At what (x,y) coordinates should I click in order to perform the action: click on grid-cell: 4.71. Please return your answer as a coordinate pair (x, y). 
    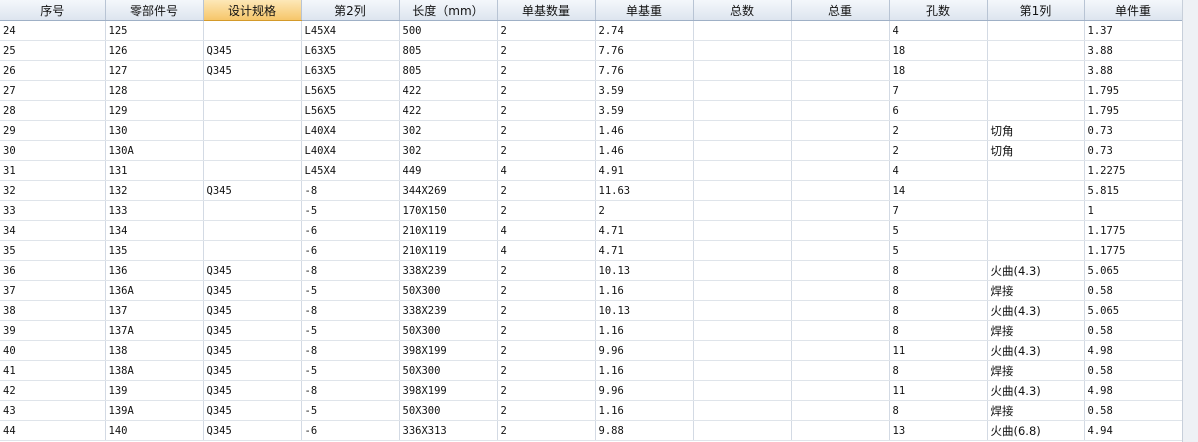
    Looking at the image, I should click on (644, 250).